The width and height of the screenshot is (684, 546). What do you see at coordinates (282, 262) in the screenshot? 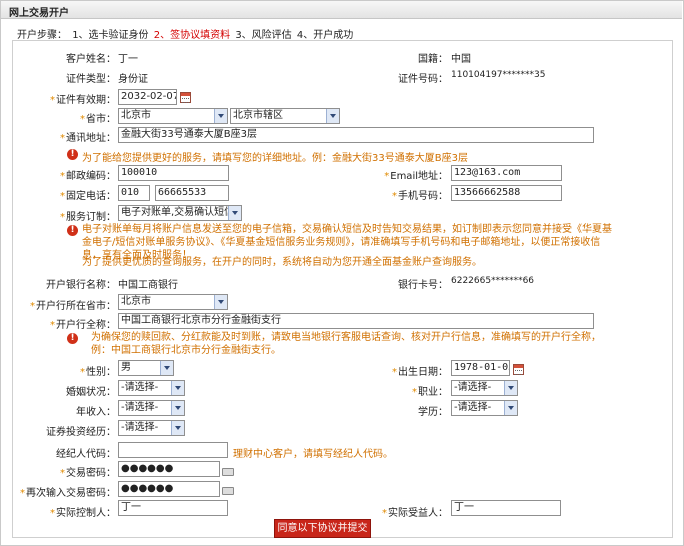
I see `query-service-note: 为了提供更优质的查询服务，在开户的同时，系统将自动为您开通全面基金账户查询服务。` at bounding box center [282, 262].